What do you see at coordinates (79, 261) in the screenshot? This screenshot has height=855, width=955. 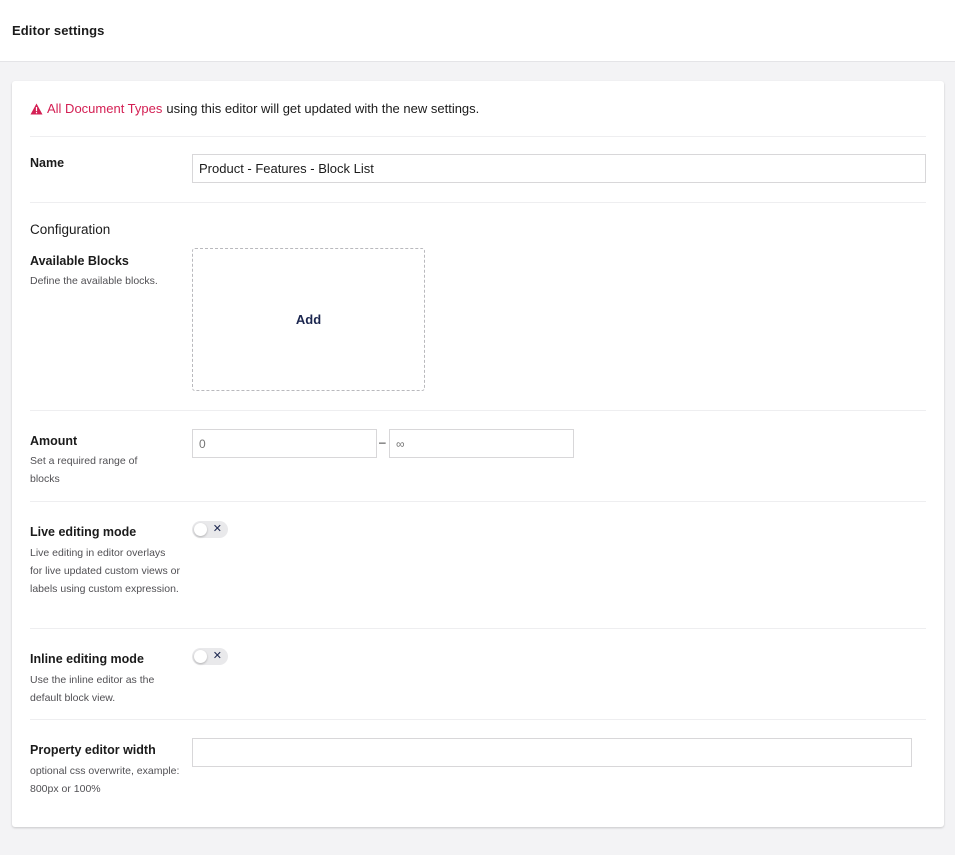 I see `available-blocks-label: Available Blocks` at bounding box center [79, 261].